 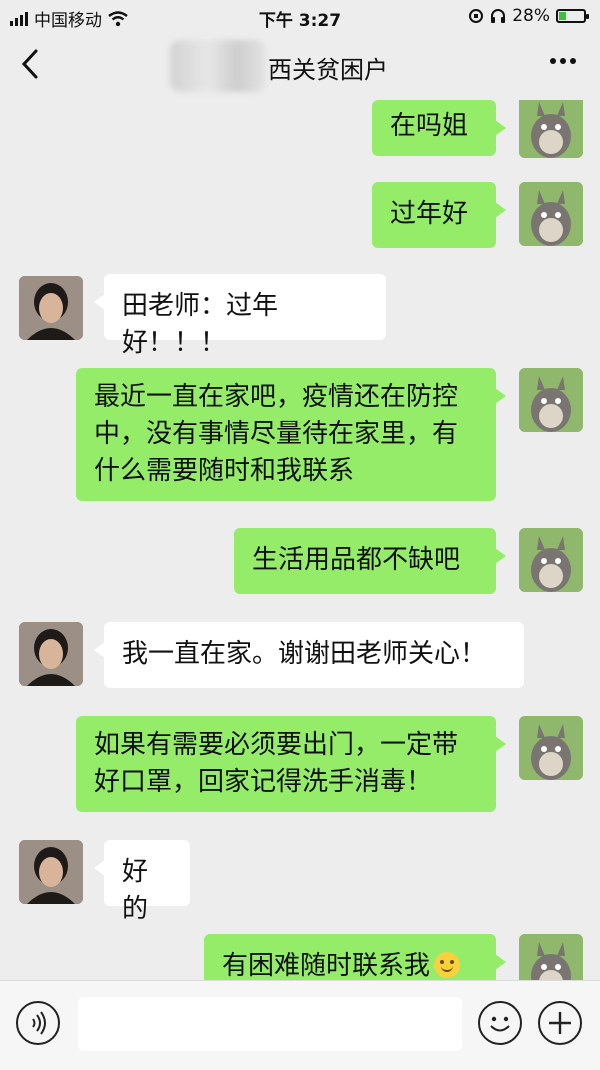 What do you see at coordinates (500, 1023) in the screenshot?
I see `emoji-icon` at bounding box center [500, 1023].